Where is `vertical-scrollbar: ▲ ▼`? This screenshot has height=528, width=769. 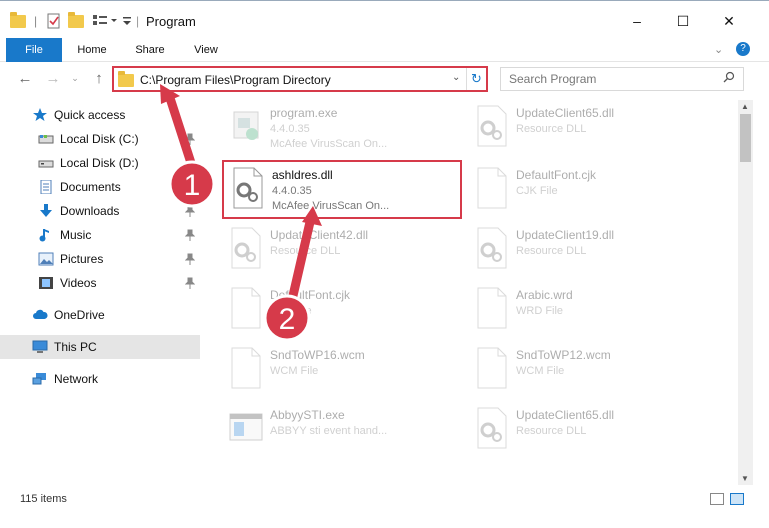 vertical-scrollbar: ▲ ▼ is located at coordinates (745, 292).